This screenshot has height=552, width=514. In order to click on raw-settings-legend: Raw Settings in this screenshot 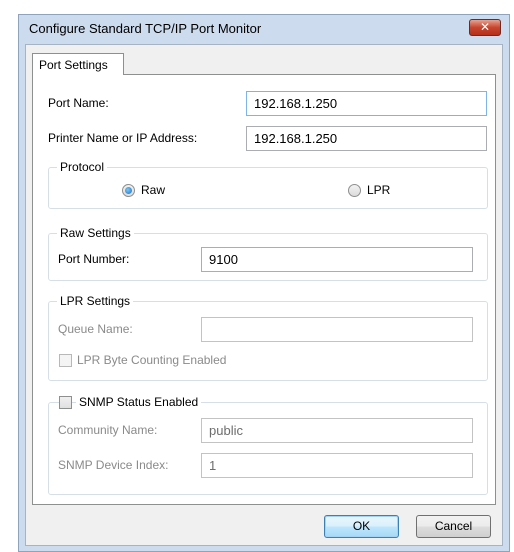, I will do `click(95, 233)`.